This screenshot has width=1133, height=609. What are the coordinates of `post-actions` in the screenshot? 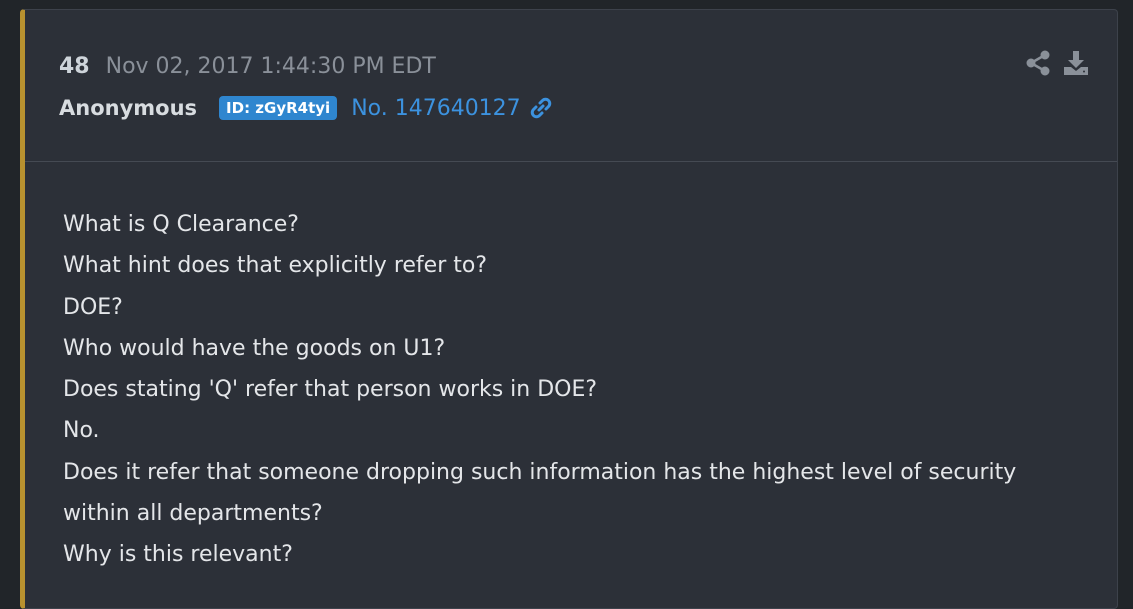 It's located at (1051, 65).